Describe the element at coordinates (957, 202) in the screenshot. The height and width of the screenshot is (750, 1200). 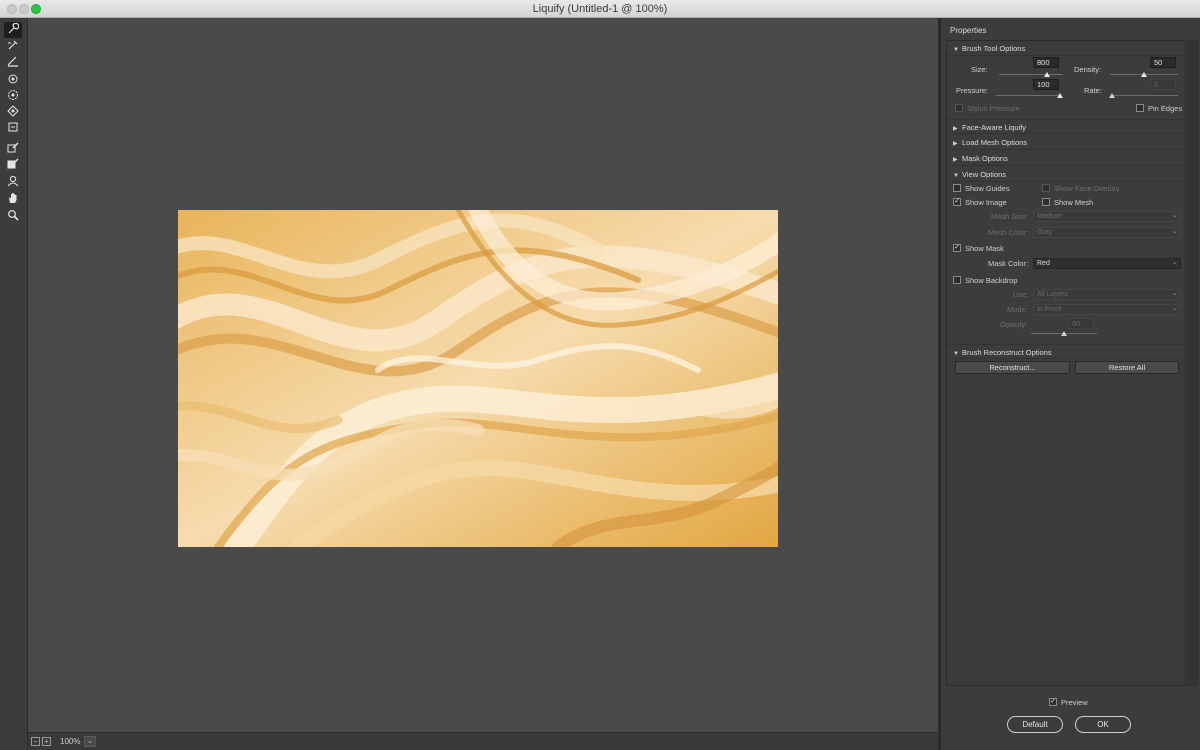
I see `show-image-checkbox: ✓` at that location.